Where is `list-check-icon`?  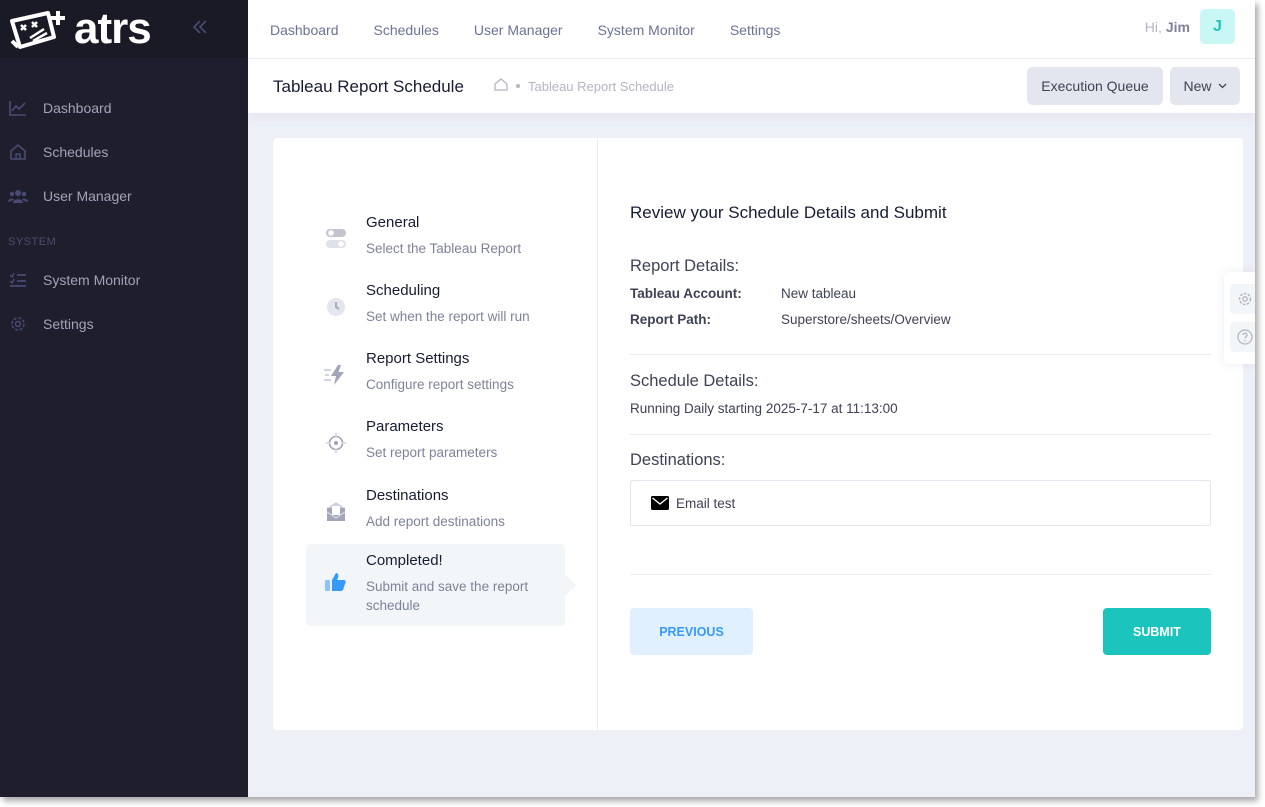
list-check-icon is located at coordinates (18, 280).